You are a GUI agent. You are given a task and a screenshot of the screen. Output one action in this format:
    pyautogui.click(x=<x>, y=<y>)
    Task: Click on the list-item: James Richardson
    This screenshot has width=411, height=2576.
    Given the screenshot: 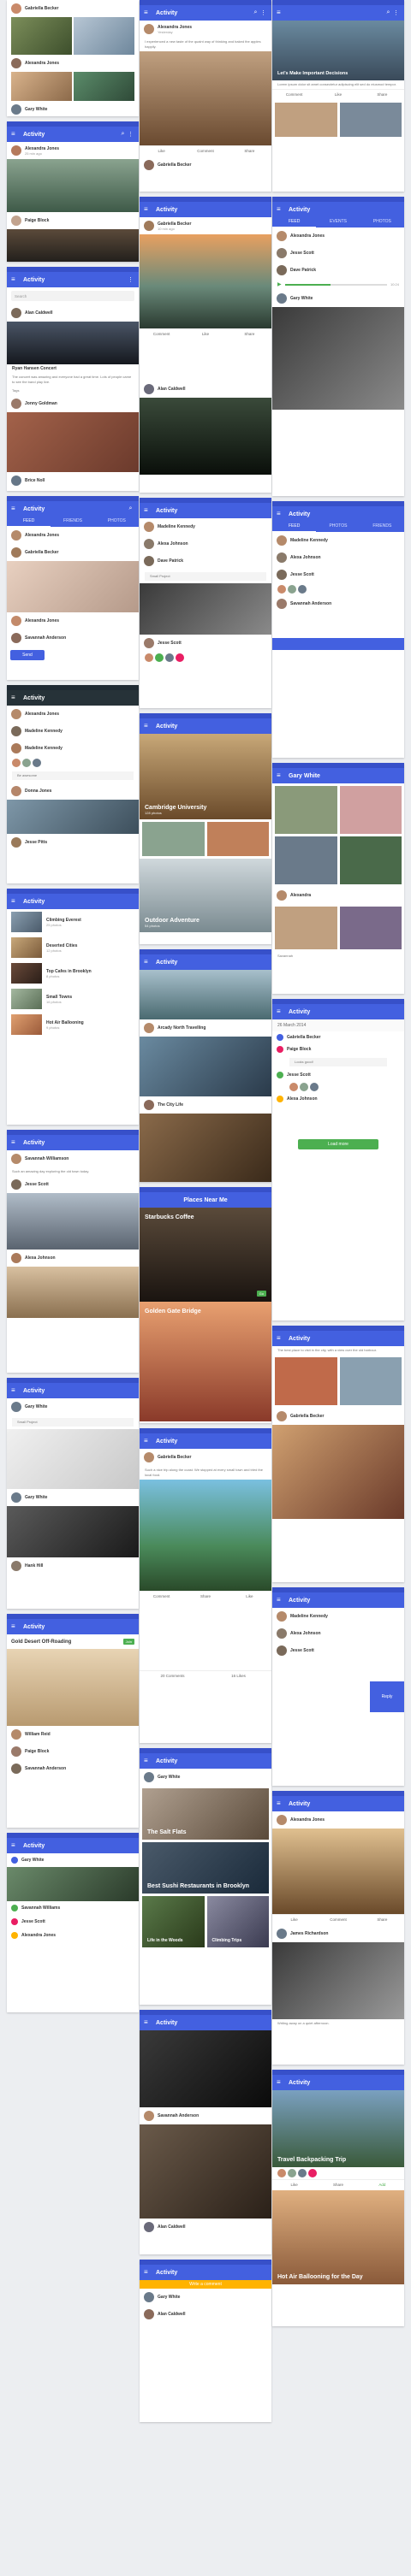 What is the action you would take?
    pyautogui.click(x=338, y=1933)
    